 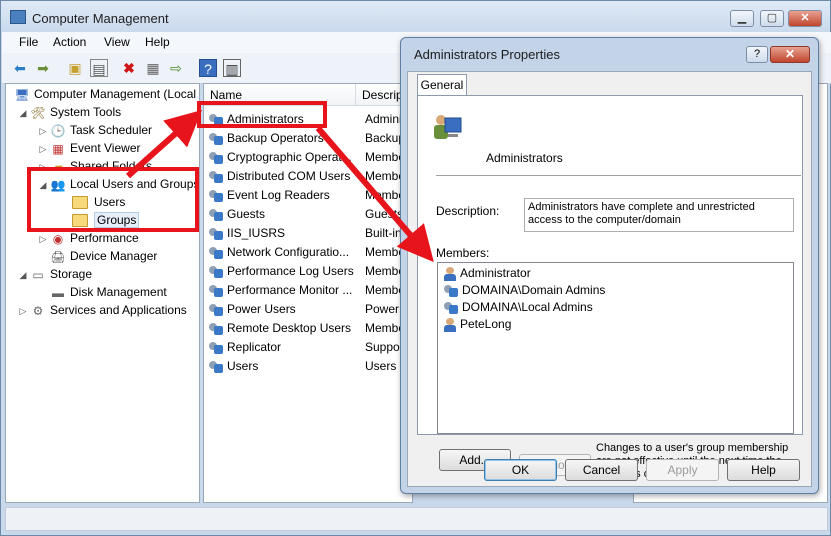 I want to click on arrow-to-administrators, so click(x=164, y=144).